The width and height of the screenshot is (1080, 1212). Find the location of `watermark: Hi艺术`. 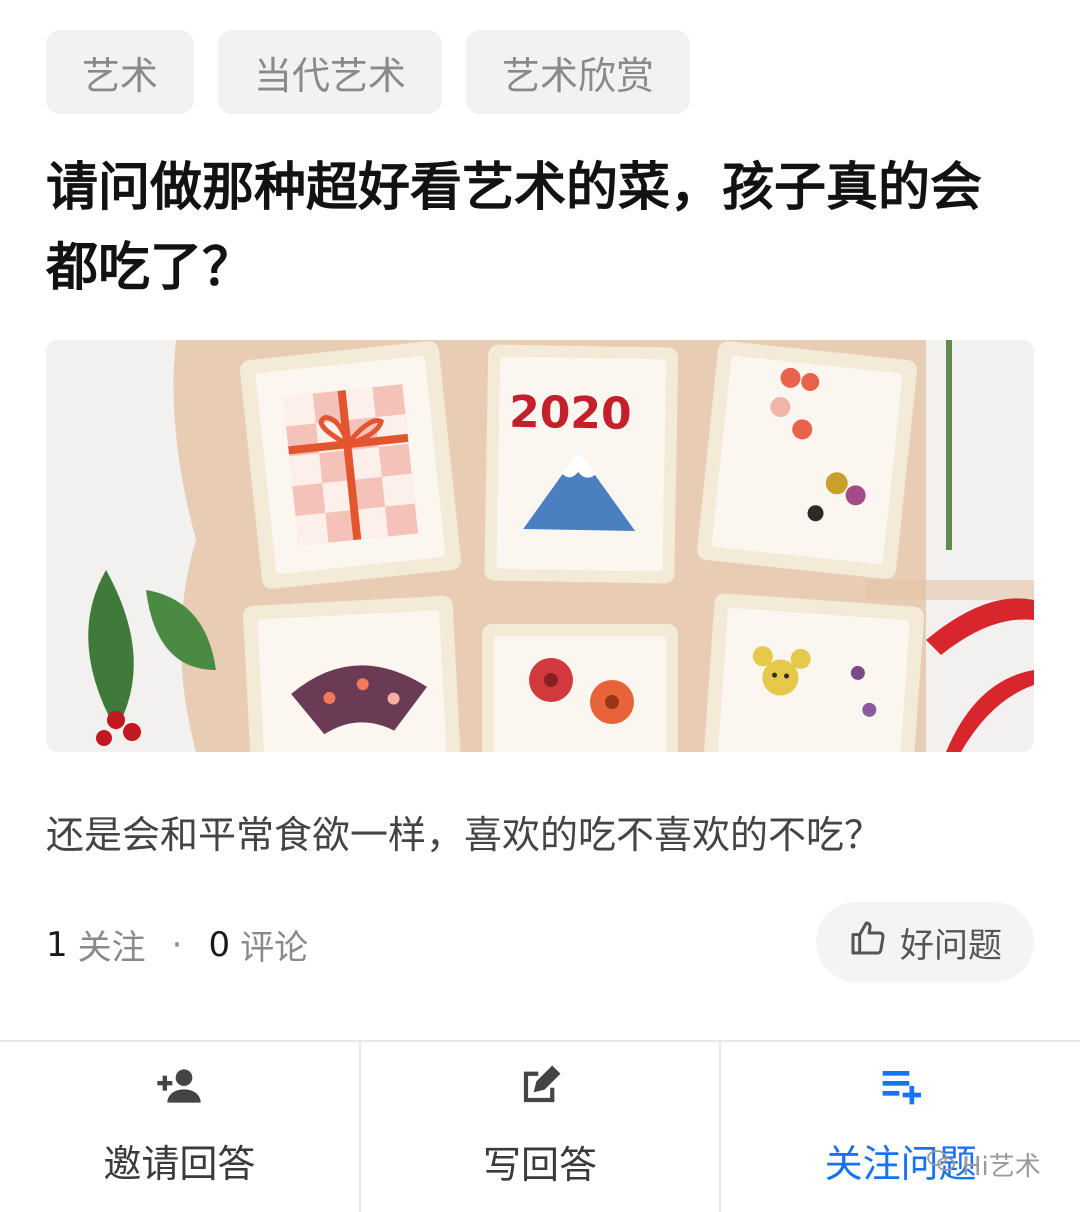

watermark: Hi艺术 is located at coordinates (983, 1164).